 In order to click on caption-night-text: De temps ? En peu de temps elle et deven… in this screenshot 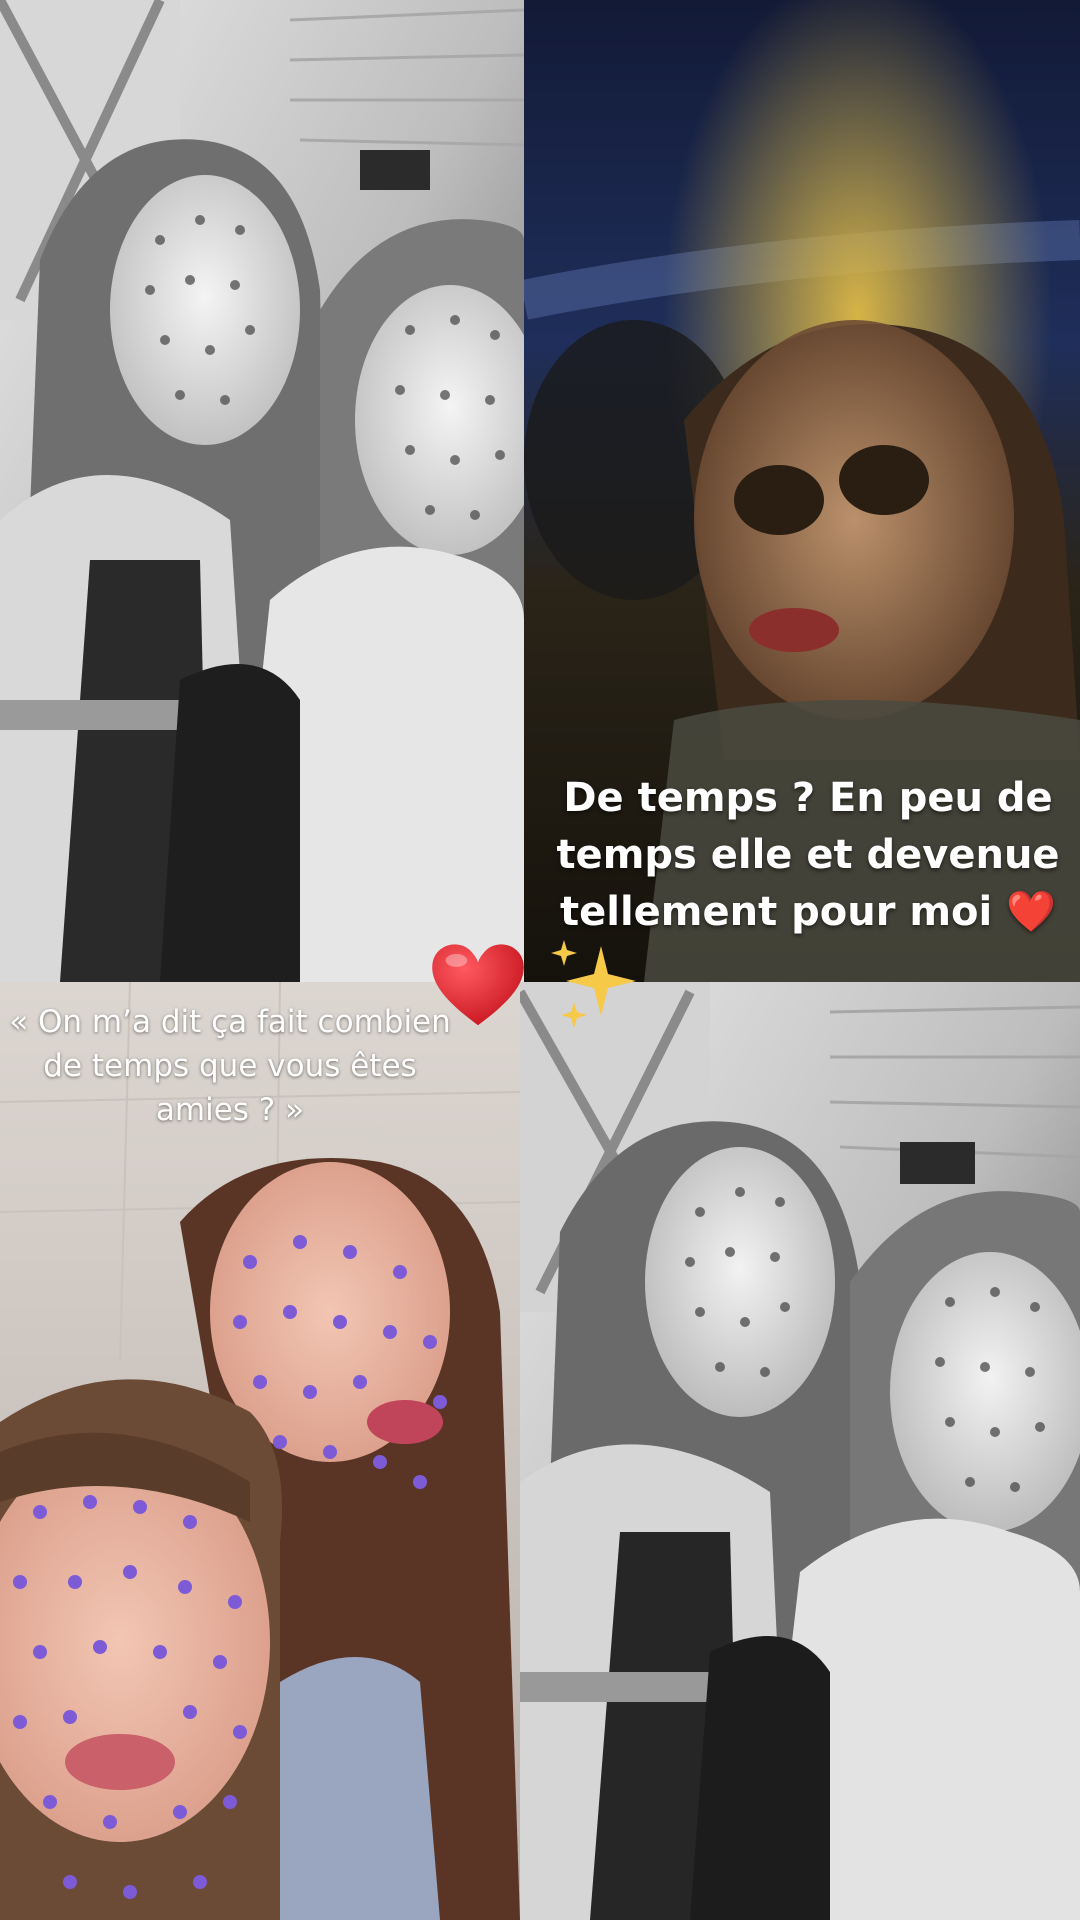, I will do `click(808, 855)`.